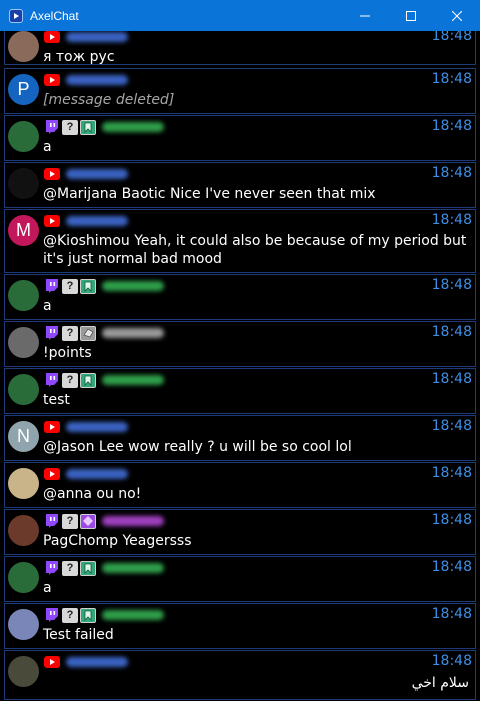 Image resolution: width=480 pixels, height=701 pixels. What do you see at coordinates (16, 15) in the screenshot?
I see `app-icon` at bounding box center [16, 15].